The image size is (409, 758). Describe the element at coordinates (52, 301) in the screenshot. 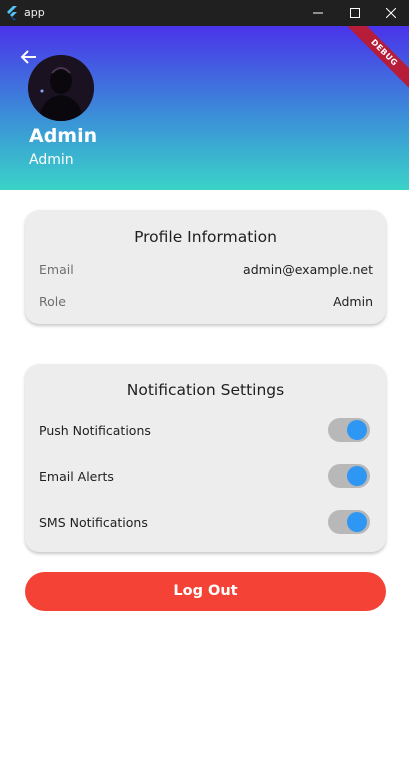

I see `role-label: Role` at that location.